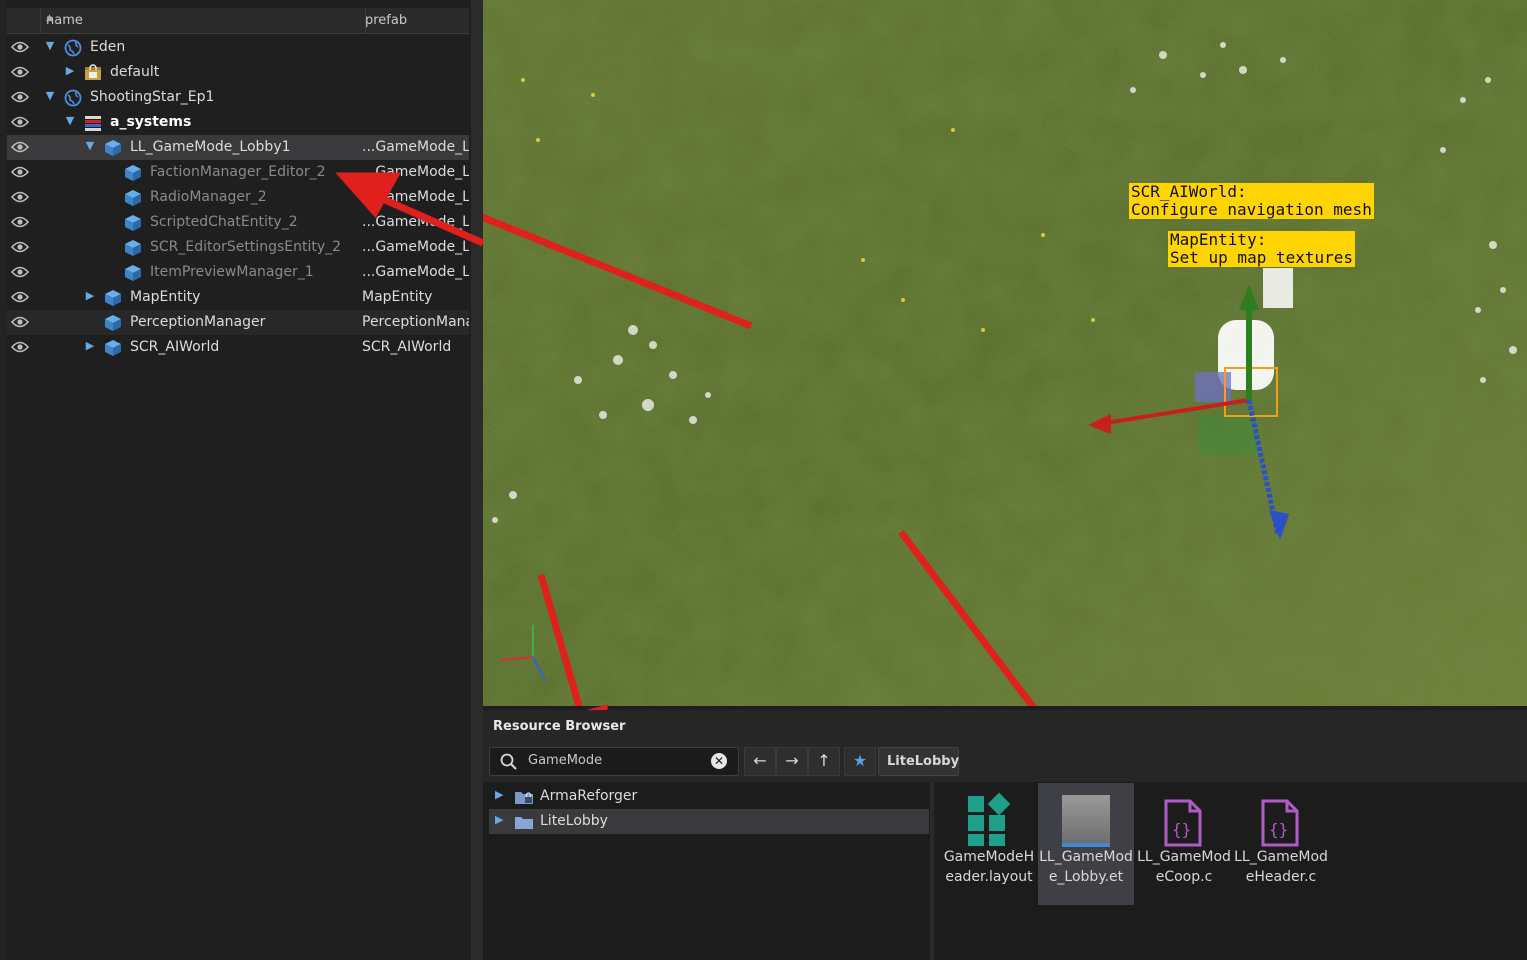 The width and height of the screenshot is (1527, 960). What do you see at coordinates (49, 18) in the screenshot?
I see `sort-ascending-icon: ▲` at bounding box center [49, 18].